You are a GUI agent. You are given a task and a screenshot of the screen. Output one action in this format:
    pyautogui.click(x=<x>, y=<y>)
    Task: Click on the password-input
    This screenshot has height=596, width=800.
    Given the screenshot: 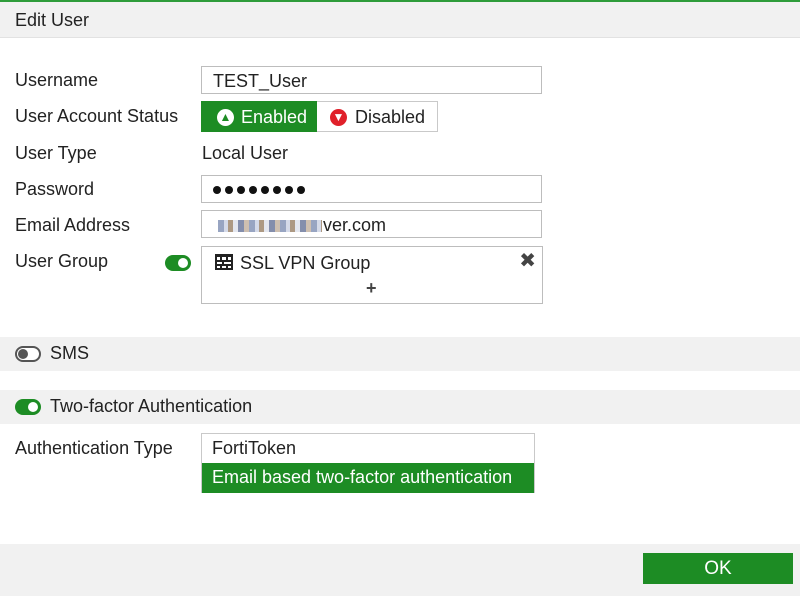 What is the action you would take?
    pyautogui.click(x=371, y=189)
    